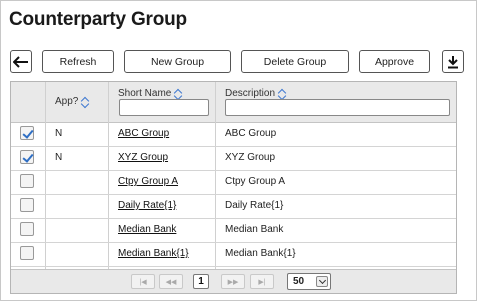  I want to click on page-title: Counterparty Group, so click(98, 19).